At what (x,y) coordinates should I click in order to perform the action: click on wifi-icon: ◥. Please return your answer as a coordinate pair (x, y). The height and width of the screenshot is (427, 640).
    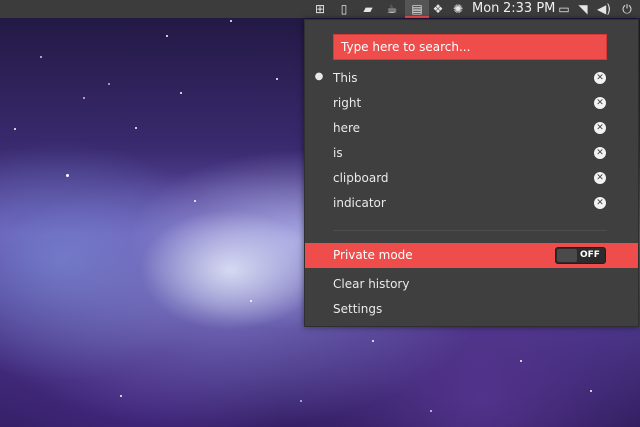
    Looking at the image, I should click on (583, 9).